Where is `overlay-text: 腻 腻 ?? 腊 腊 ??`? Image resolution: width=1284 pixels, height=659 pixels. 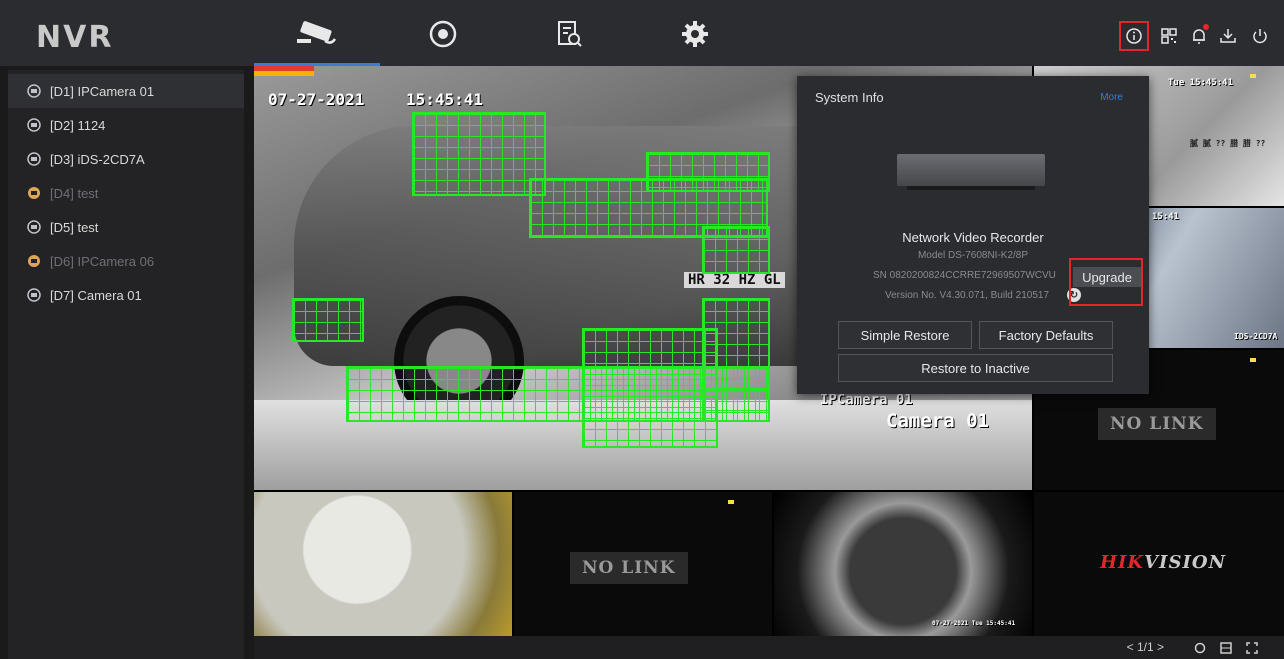
overlay-text: 腻 腻 ?? 腊 腊 ?? is located at coordinates (1228, 143).